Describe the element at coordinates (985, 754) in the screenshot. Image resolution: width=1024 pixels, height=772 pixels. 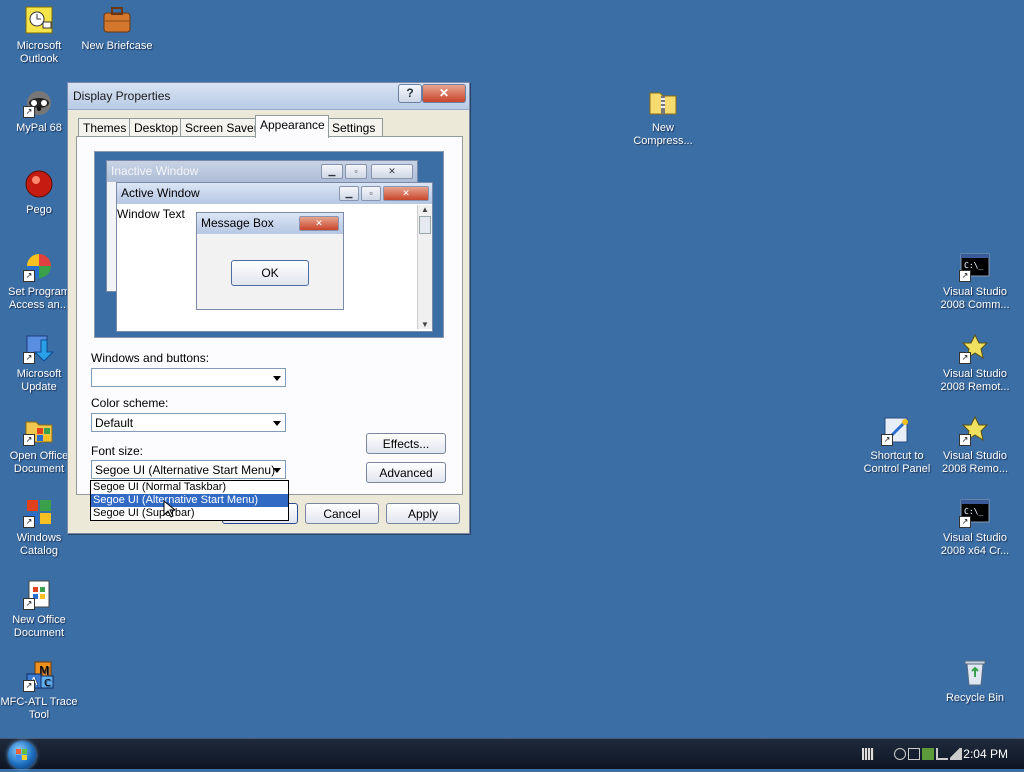
I see `clock: 2:04 PM` at that location.